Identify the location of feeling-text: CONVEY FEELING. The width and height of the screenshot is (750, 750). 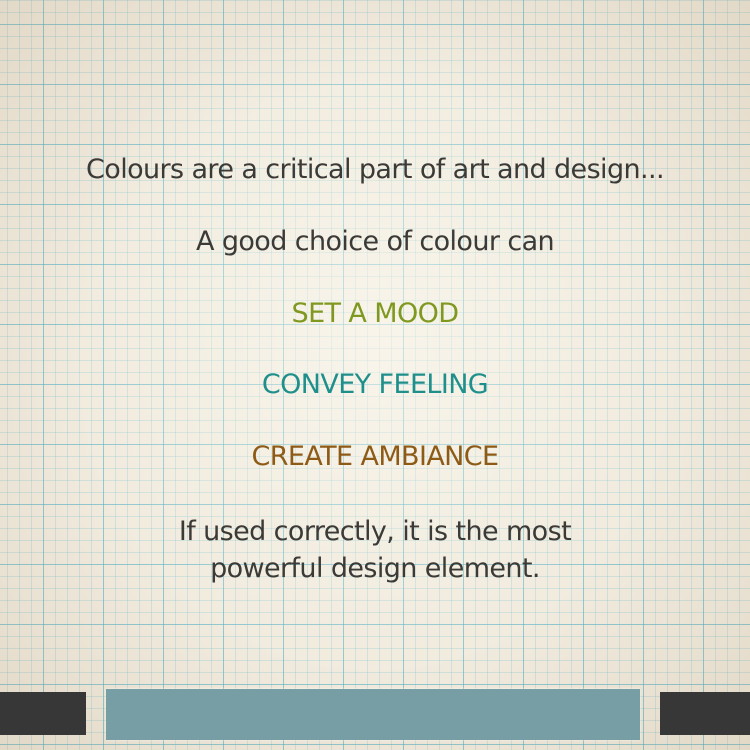
(375, 384).